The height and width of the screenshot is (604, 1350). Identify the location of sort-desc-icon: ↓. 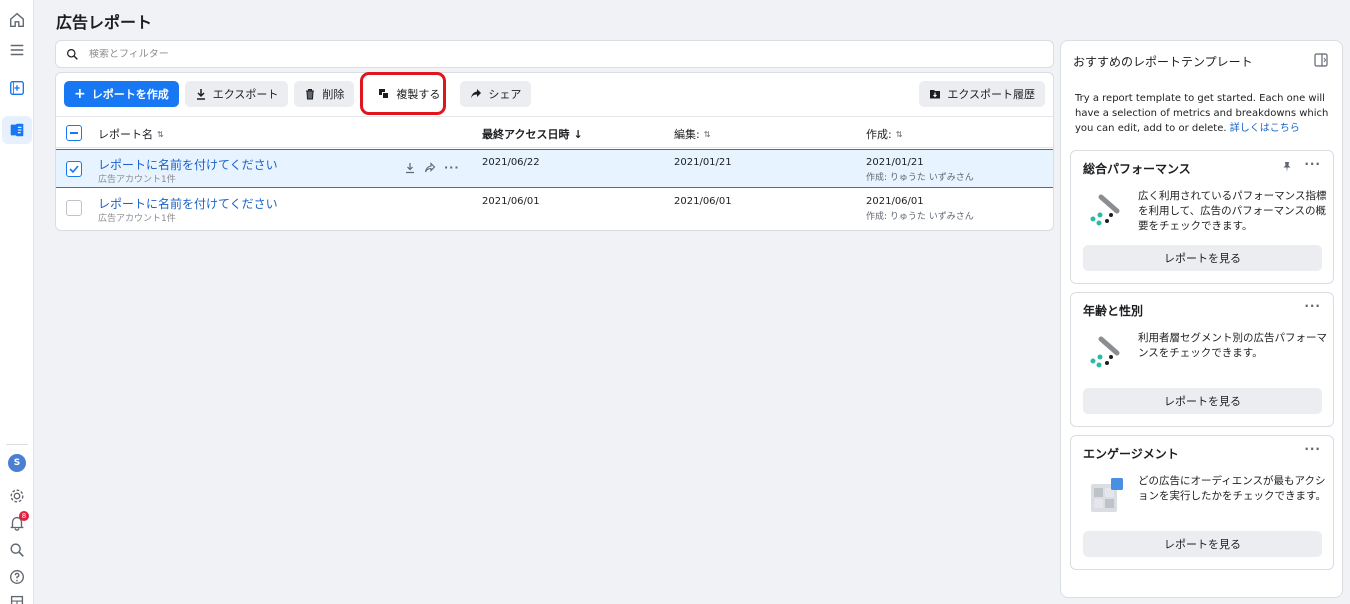
(578, 134).